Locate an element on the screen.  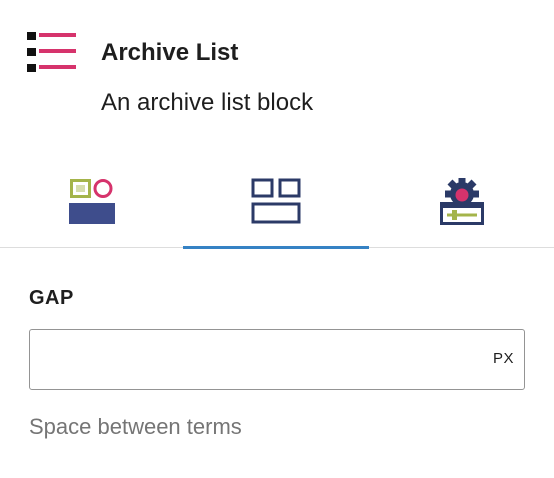
gap-field: PX is located at coordinates (277, 359).